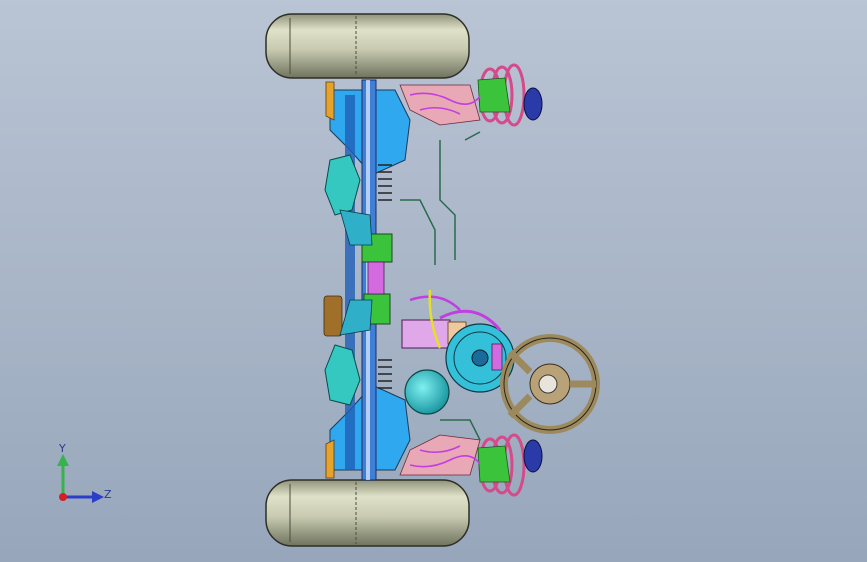 Image resolution: width=867 pixels, height=562 pixels. I want to click on x-axis-origin, so click(63, 497).